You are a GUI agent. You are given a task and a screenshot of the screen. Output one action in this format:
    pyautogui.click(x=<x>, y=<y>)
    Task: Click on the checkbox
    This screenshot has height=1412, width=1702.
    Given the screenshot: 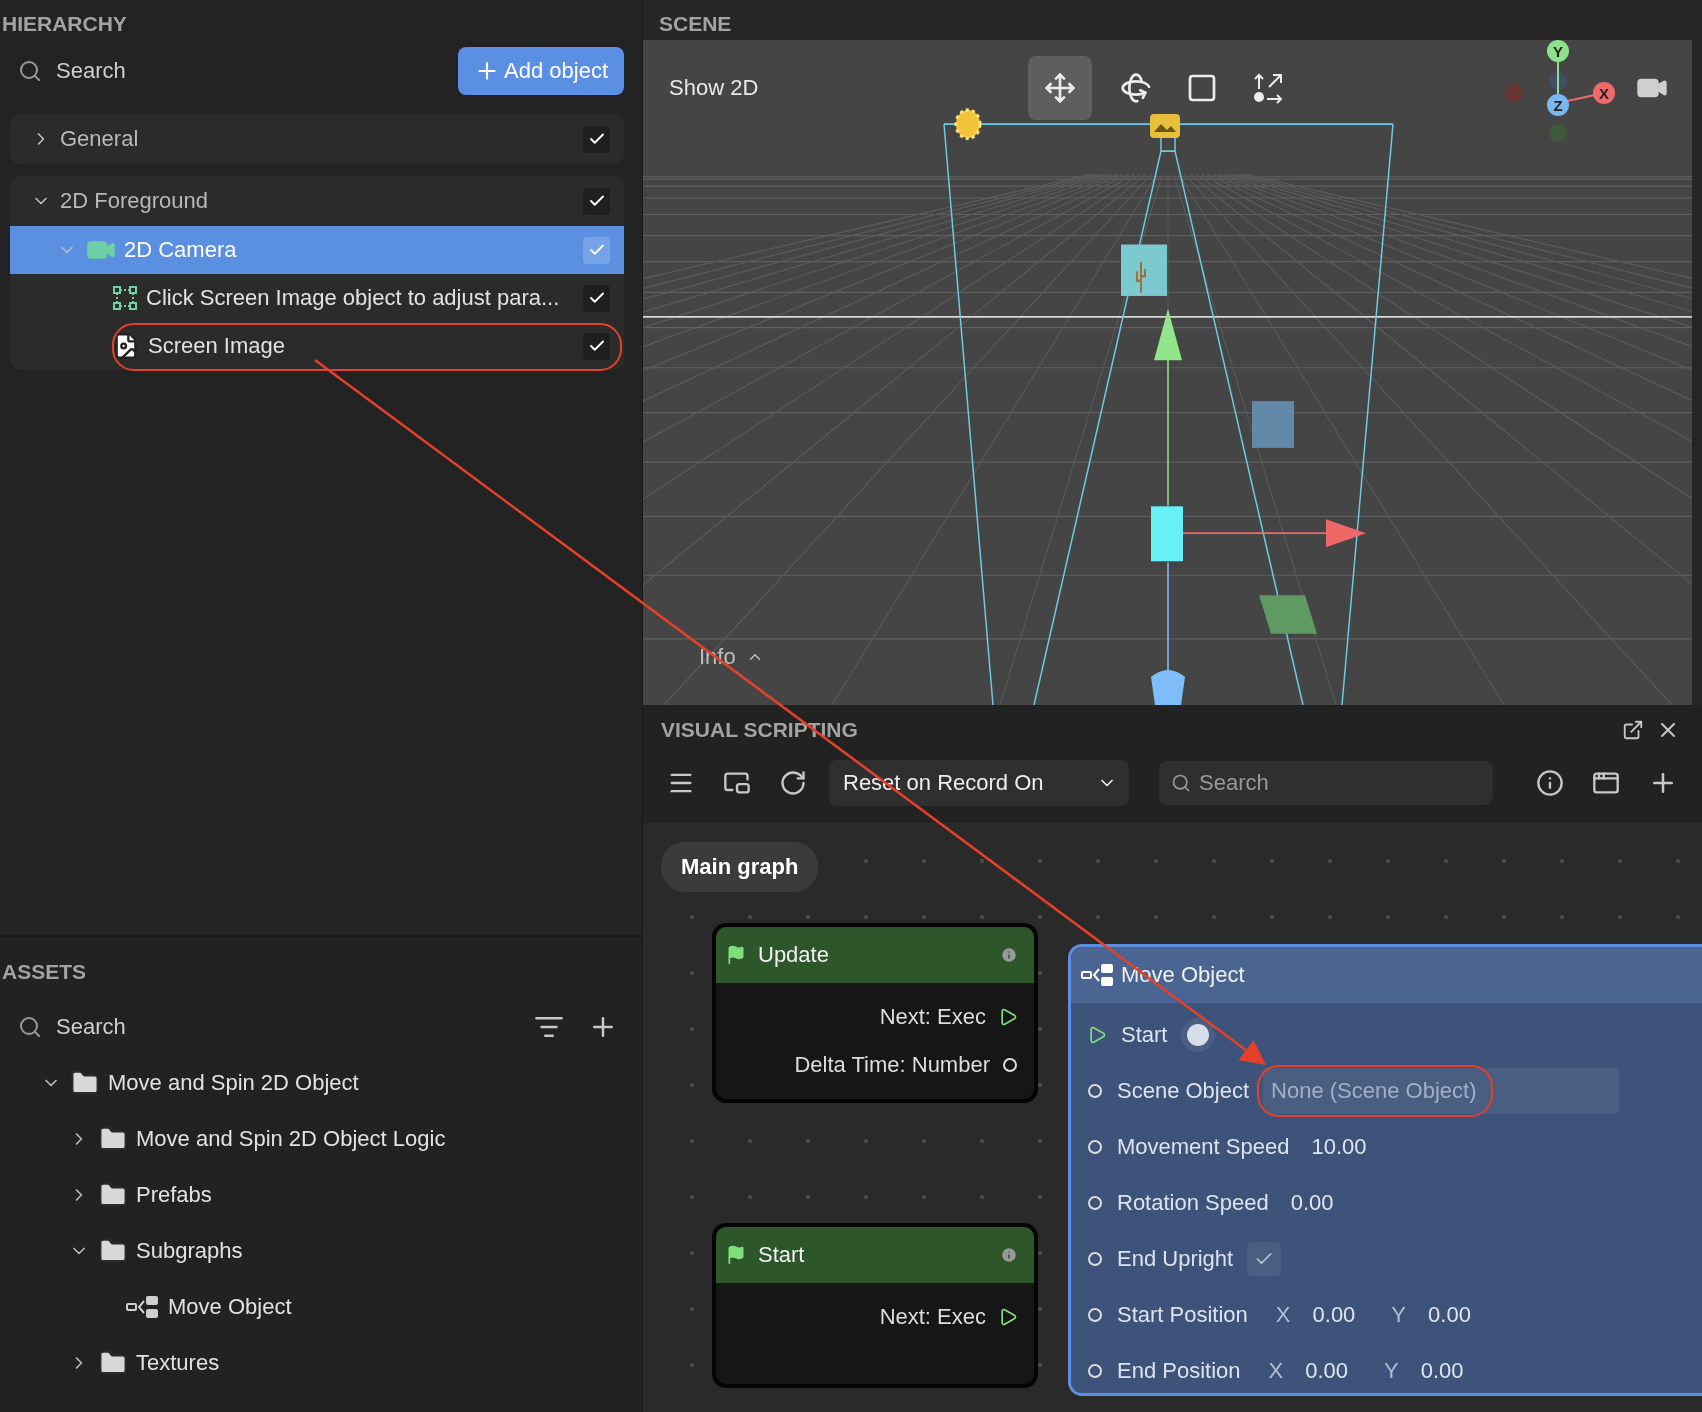 What is the action you would take?
    pyautogui.click(x=1264, y=1259)
    